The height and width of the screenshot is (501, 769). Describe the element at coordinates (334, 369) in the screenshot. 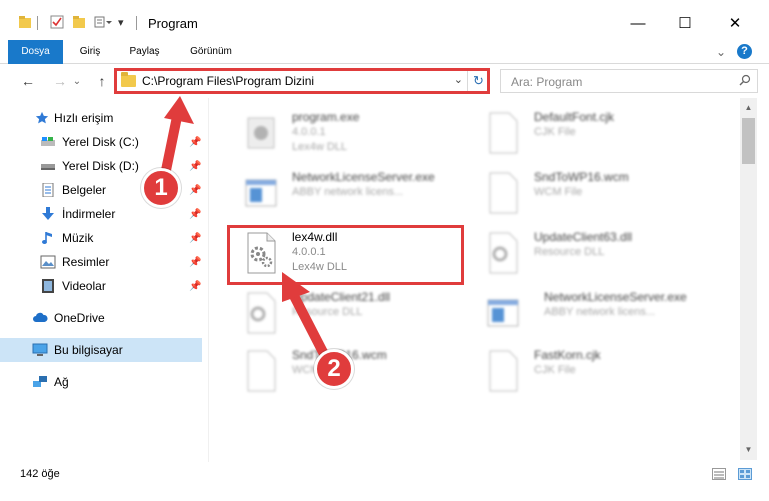

I see `step-two-badge: 2` at that location.